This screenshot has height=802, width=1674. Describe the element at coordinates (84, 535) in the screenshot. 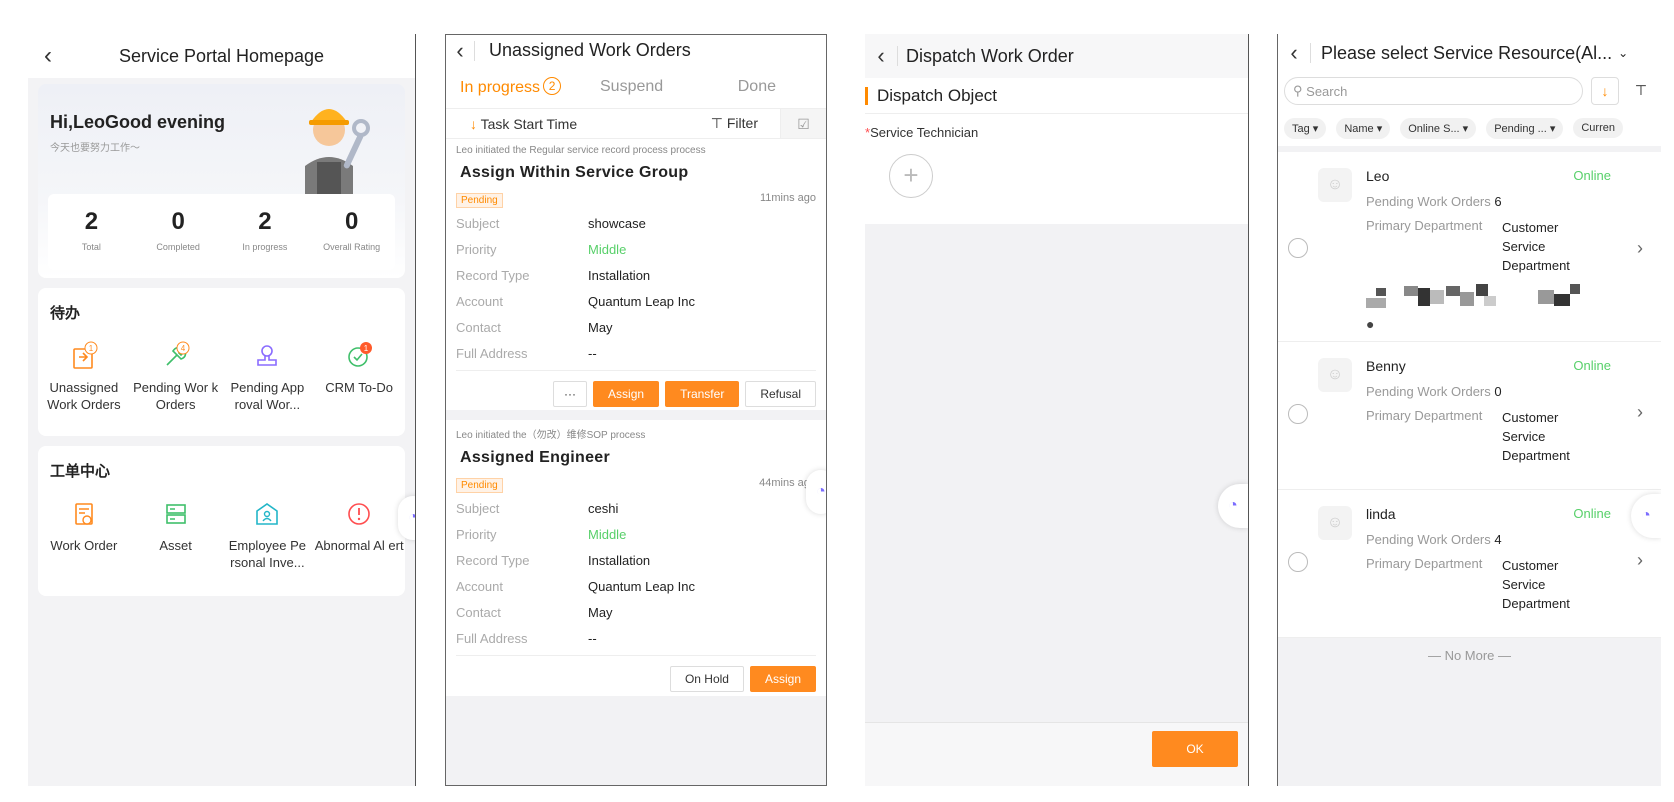

I see `center-work-order: Work Order` at that location.